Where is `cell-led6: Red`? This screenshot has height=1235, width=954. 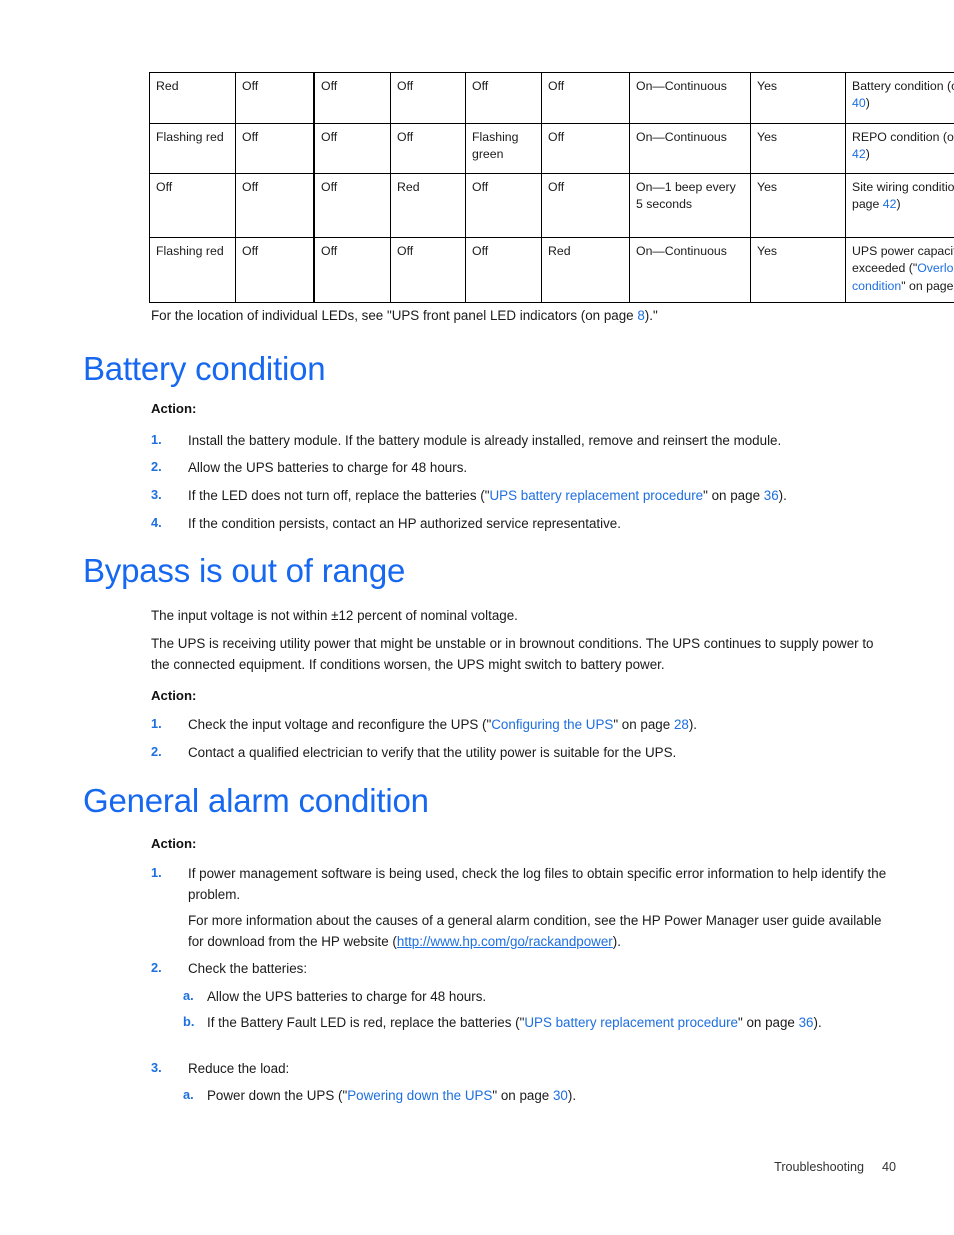
cell-led6: Red is located at coordinates (585, 270).